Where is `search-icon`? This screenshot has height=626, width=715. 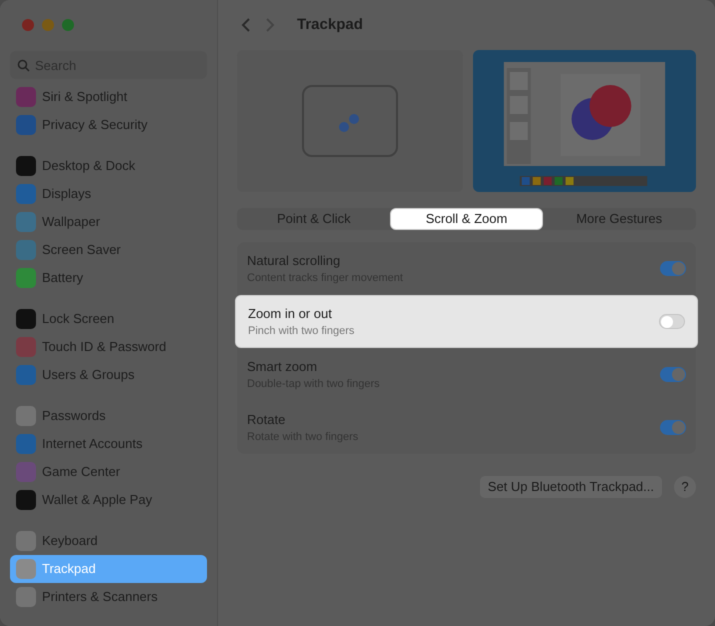
search-icon is located at coordinates (23, 65).